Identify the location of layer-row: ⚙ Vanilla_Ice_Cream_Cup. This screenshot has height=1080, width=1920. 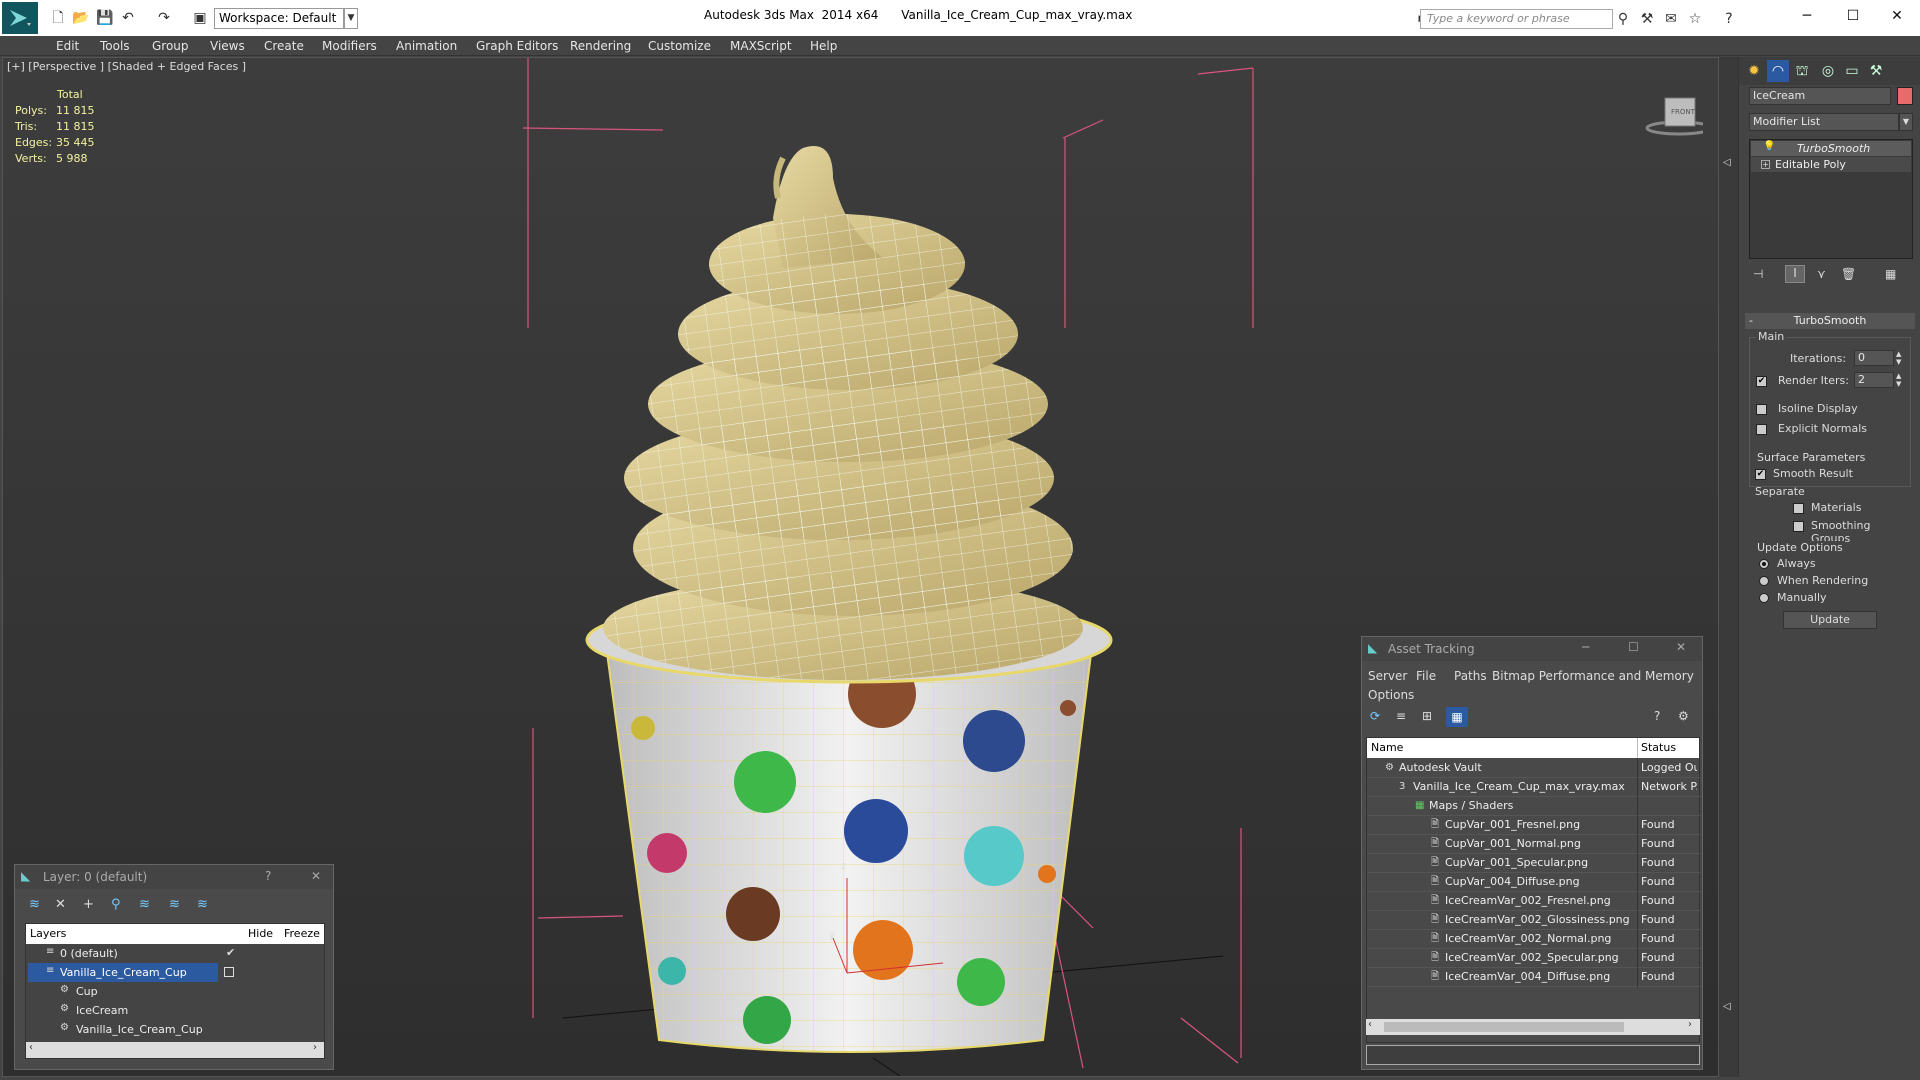
(175, 1029).